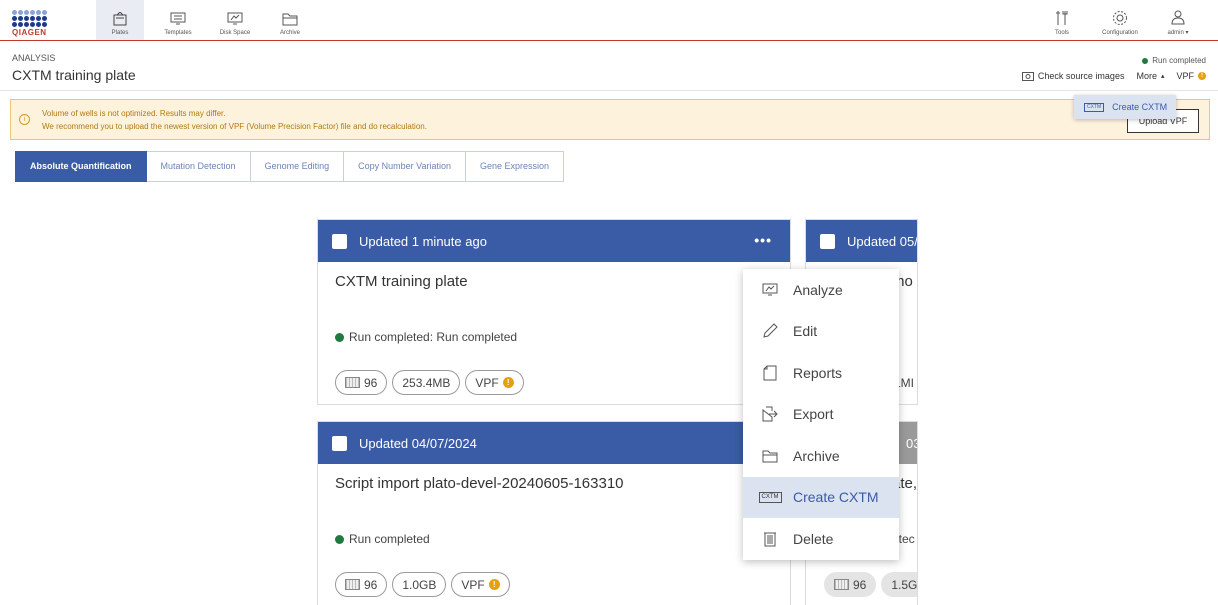 This screenshot has height=605, width=1218. Describe the element at coordinates (770, 539) in the screenshot. I see `trash-icon` at that location.